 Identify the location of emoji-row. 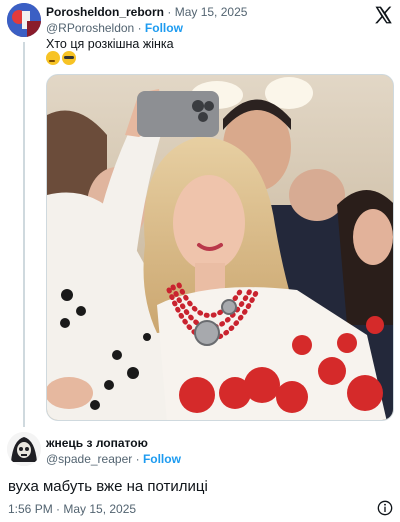
(61, 58).